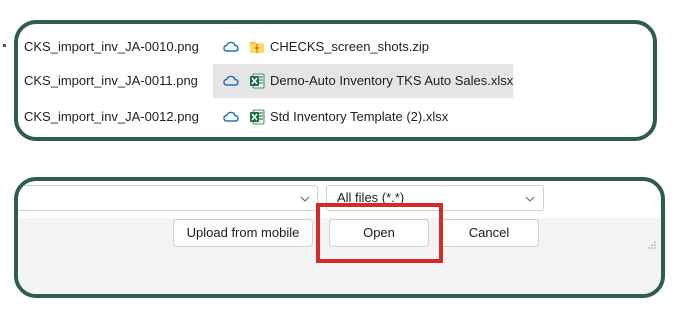 This screenshot has width=677, height=313. Describe the element at coordinates (111, 117) in the screenshot. I see `file-name-left: CKS_import_inv_JA-0012.png` at that location.